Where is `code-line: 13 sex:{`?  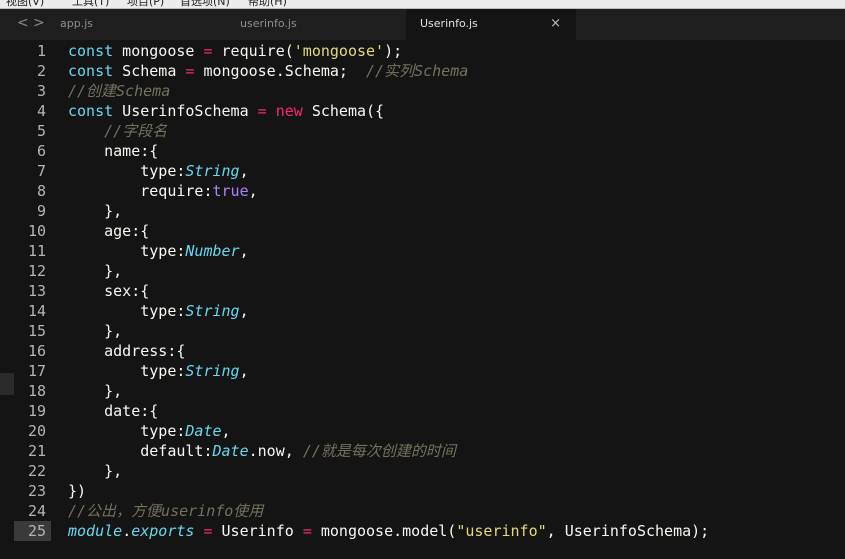 code-line: 13 sex:{ is located at coordinates (422, 291).